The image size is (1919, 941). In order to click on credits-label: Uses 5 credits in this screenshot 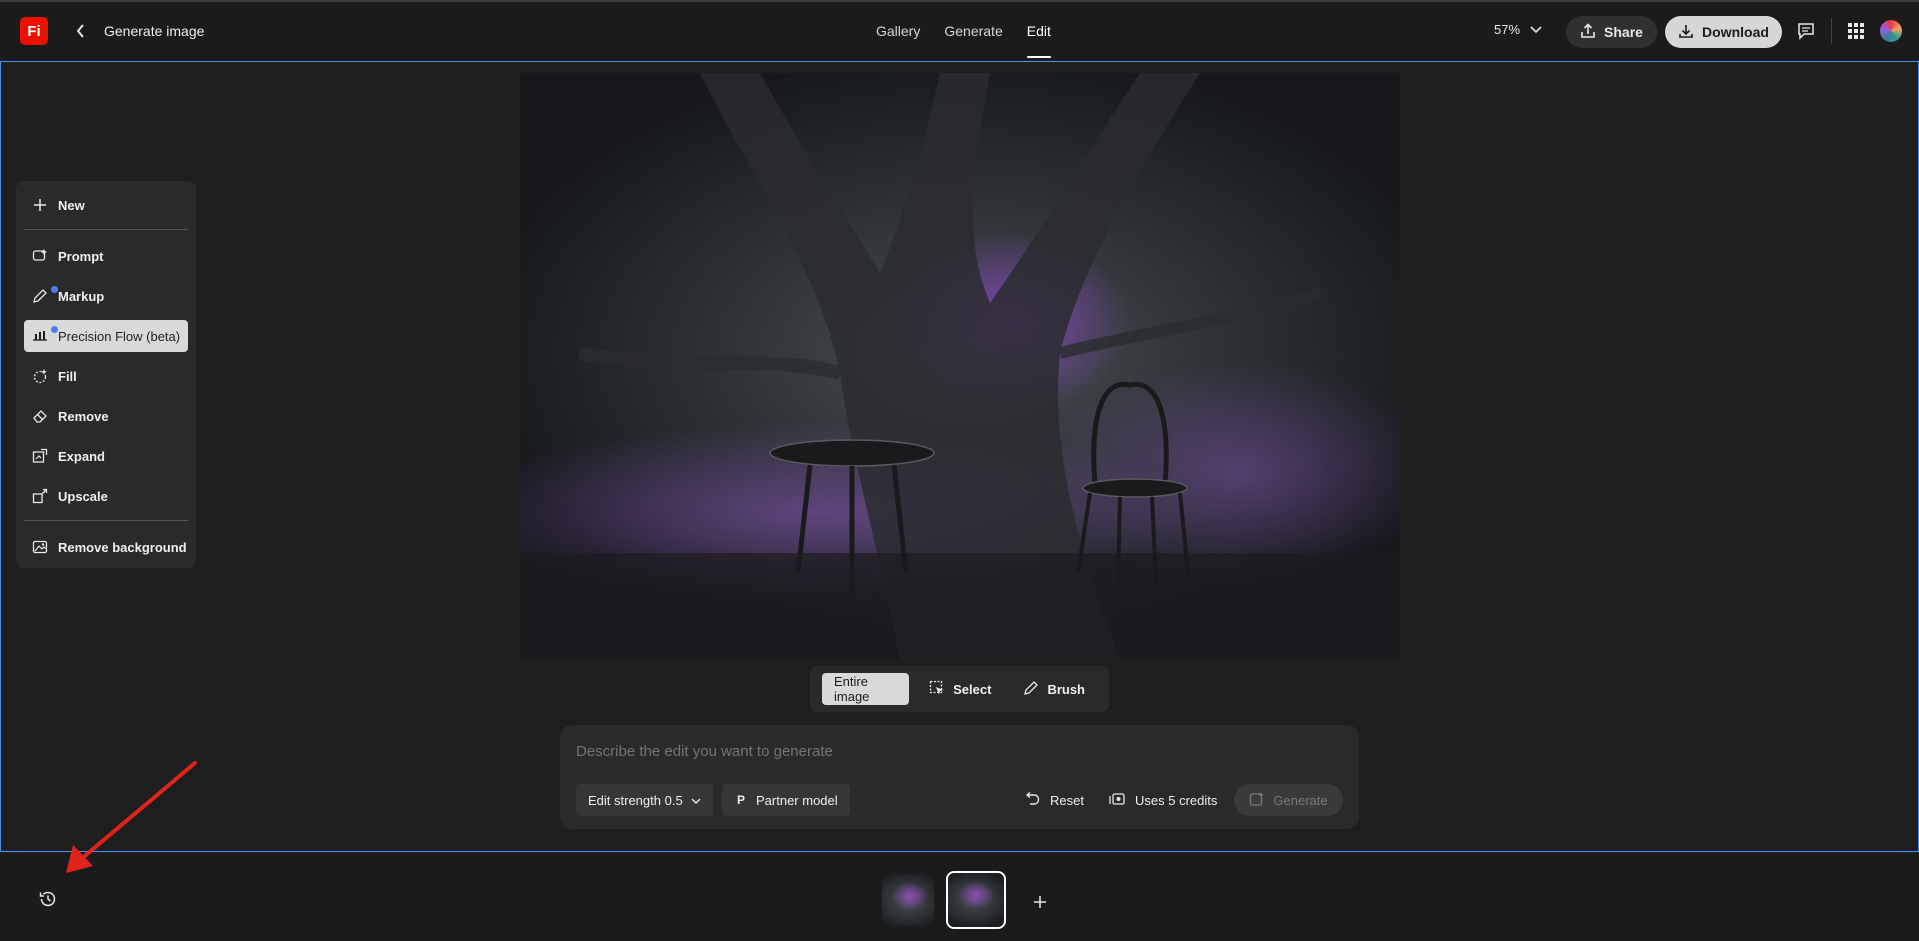, I will do `click(1176, 800)`.